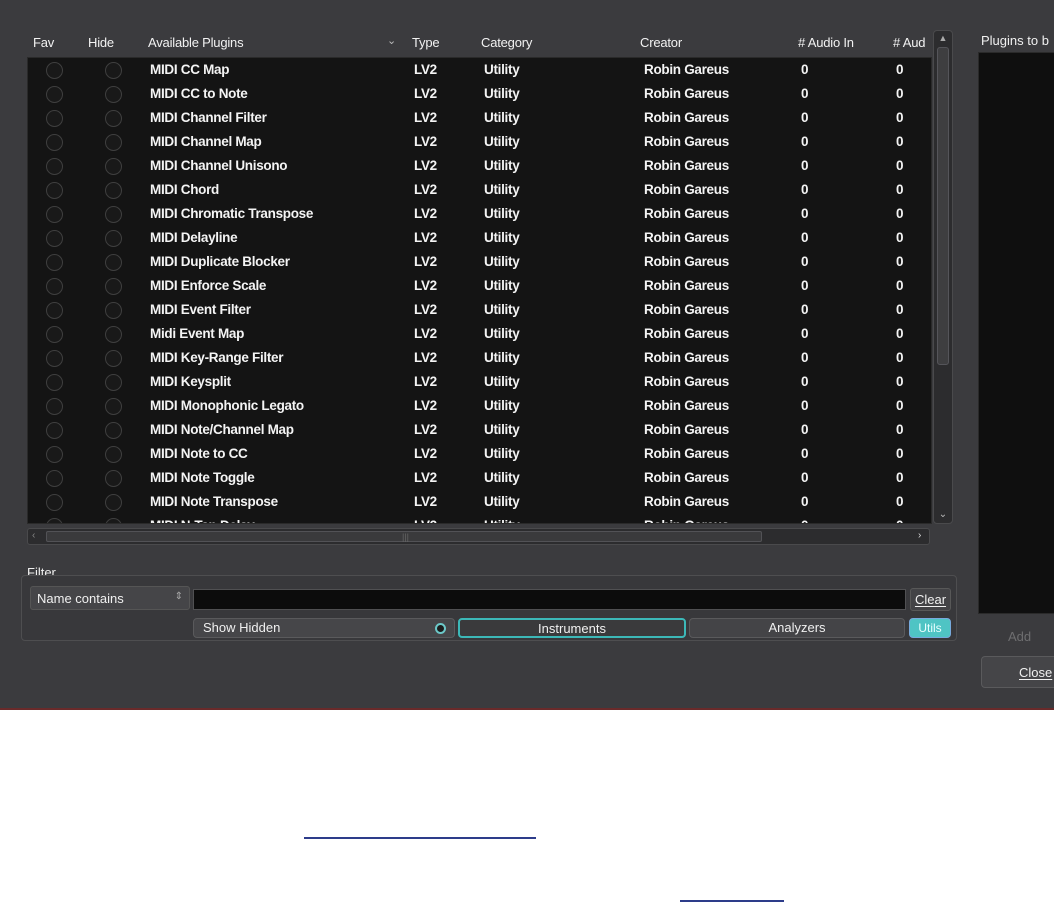 The height and width of the screenshot is (903, 1054). What do you see at coordinates (909, 42) in the screenshot?
I see `column-header-audio-out: # Aud` at bounding box center [909, 42].